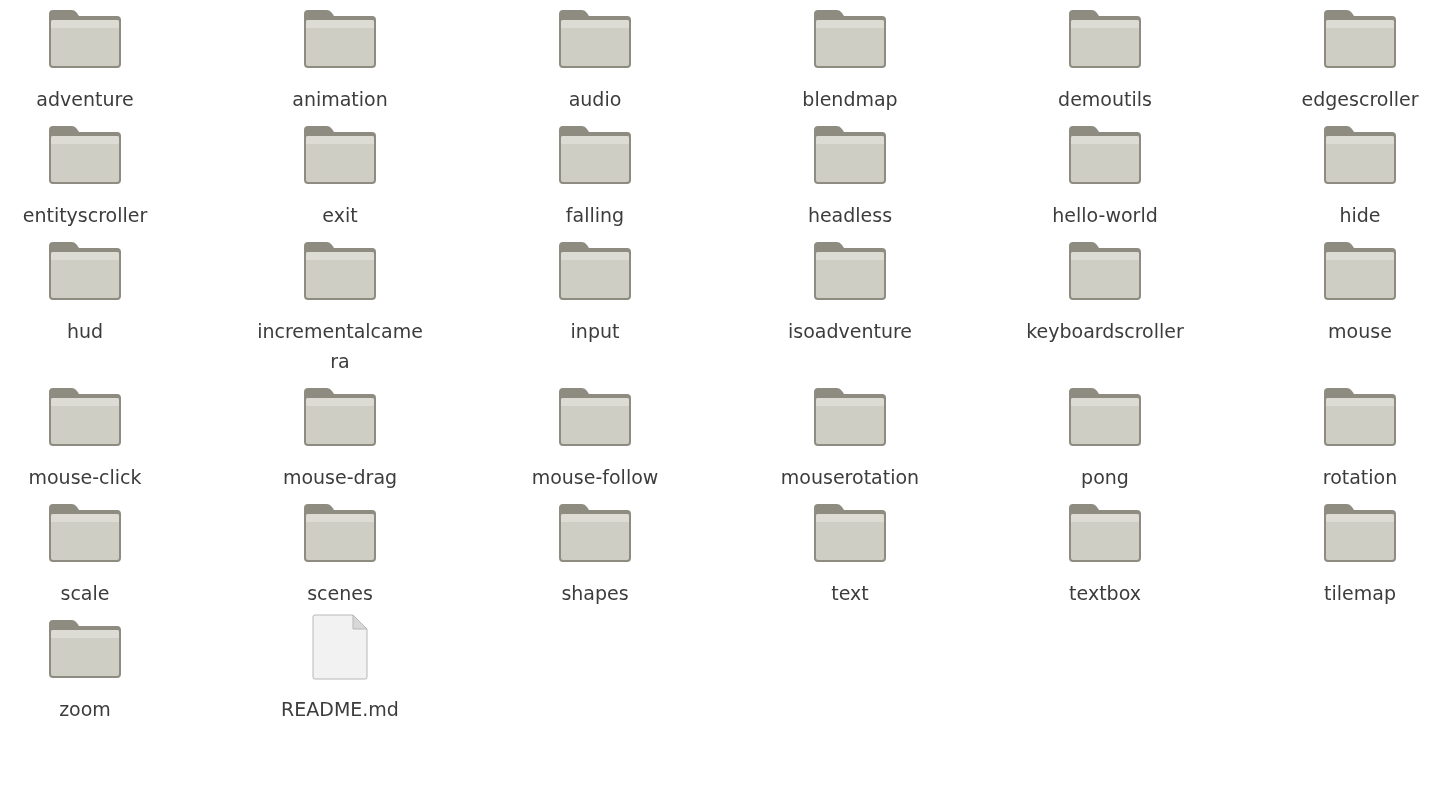 This screenshot has height=793, width=1443. I want to click on file-name: README.md, so click(340, 709).